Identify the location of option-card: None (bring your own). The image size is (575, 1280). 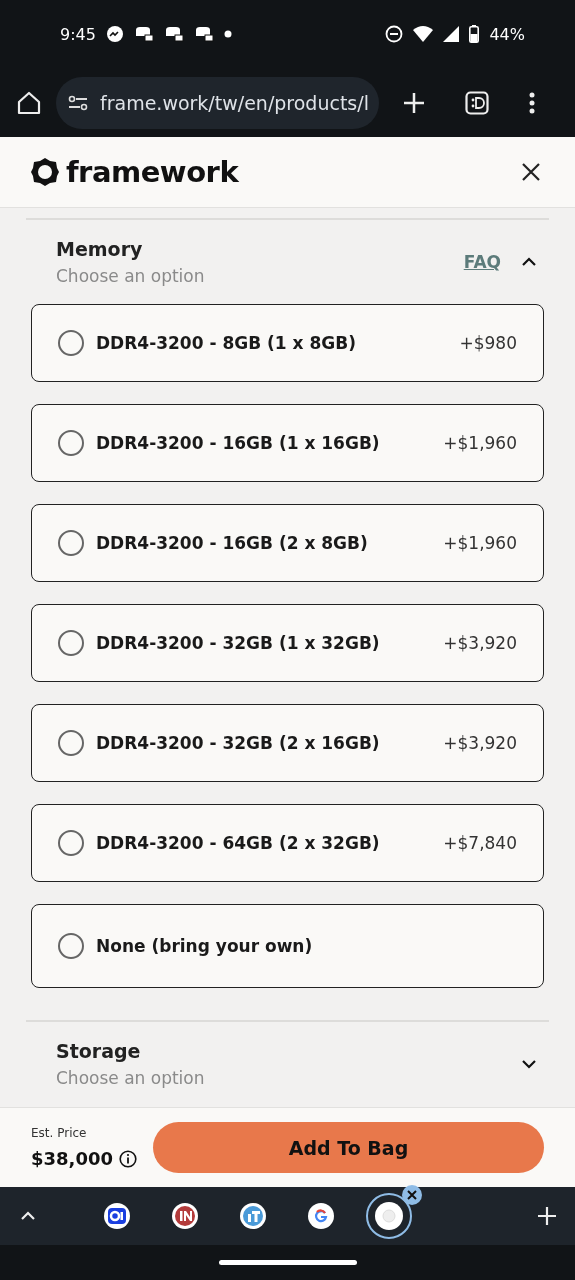
(287, 946).